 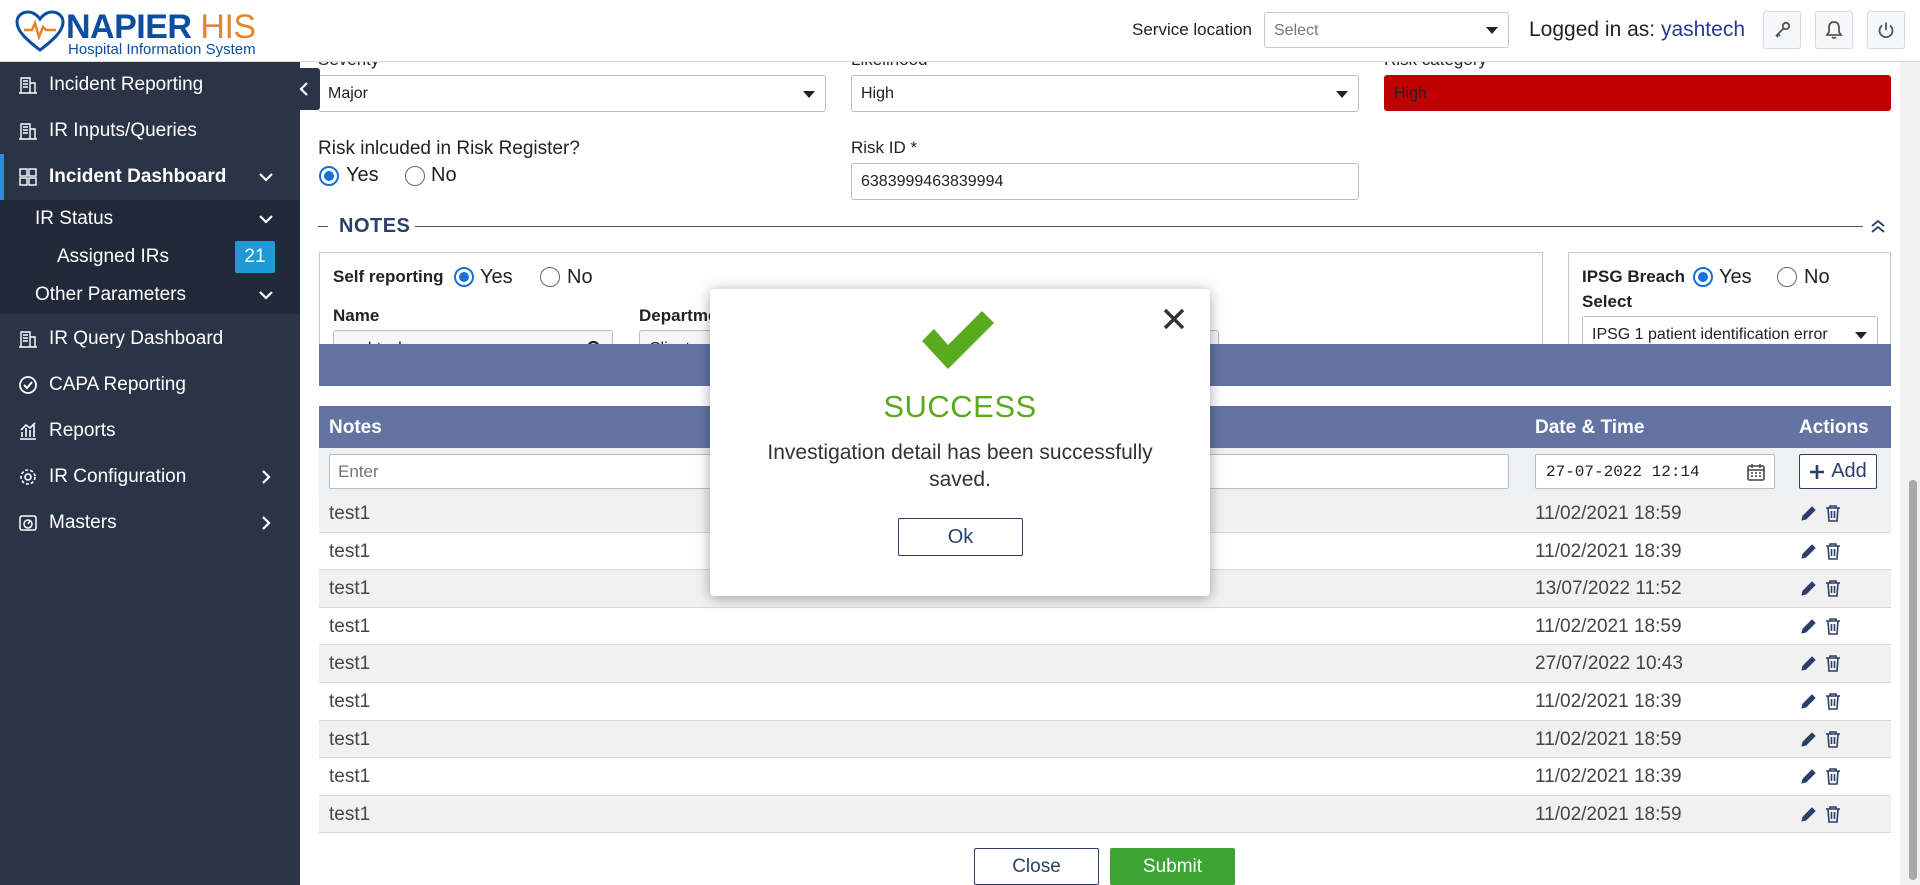 What do you see at coordinates (150, 131) in the screenshot?
I see `sidebar-item-ir-inputs: IR Inputs/Queries` at bounding box center [150, 131].